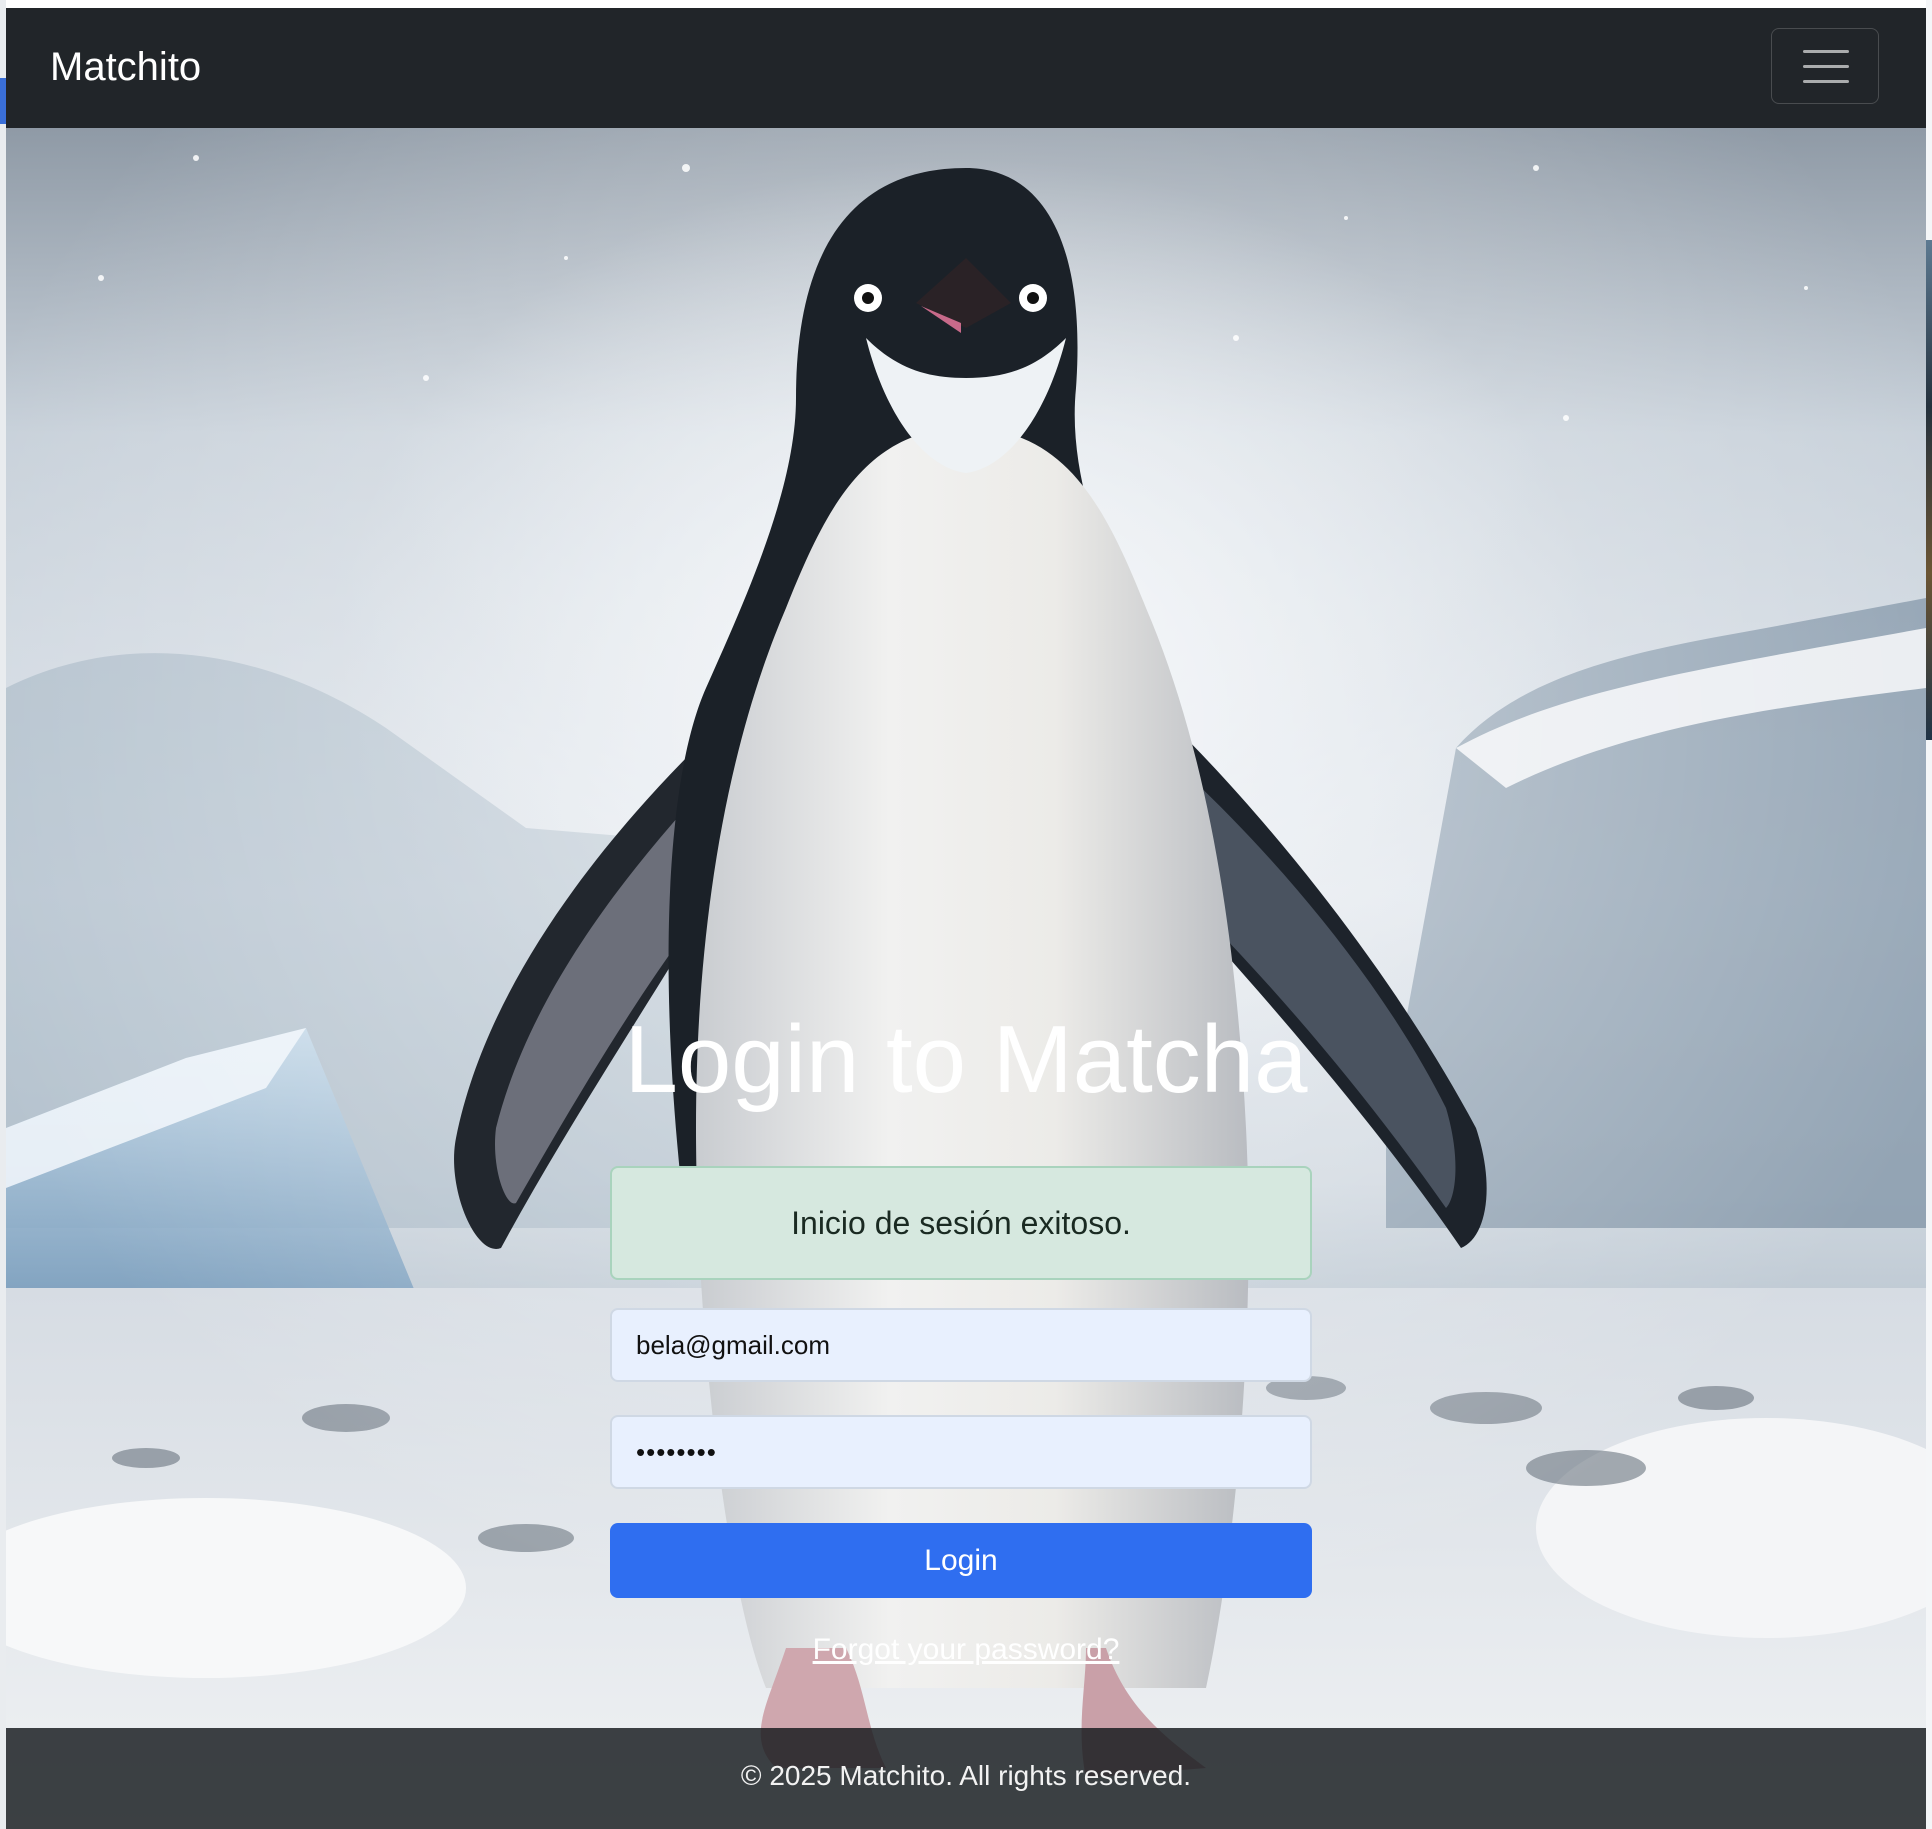 The image size is (1932, 1829). I want to click on forgot-password-link: Forgot your password?, so click(966, 1650).